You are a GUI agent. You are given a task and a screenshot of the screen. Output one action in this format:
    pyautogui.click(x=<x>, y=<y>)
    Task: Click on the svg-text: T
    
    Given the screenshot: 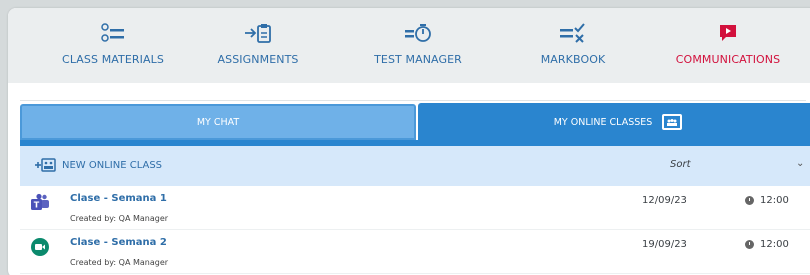 What is the action you would take?
    pyautogui.click(x=37, y=205)
    